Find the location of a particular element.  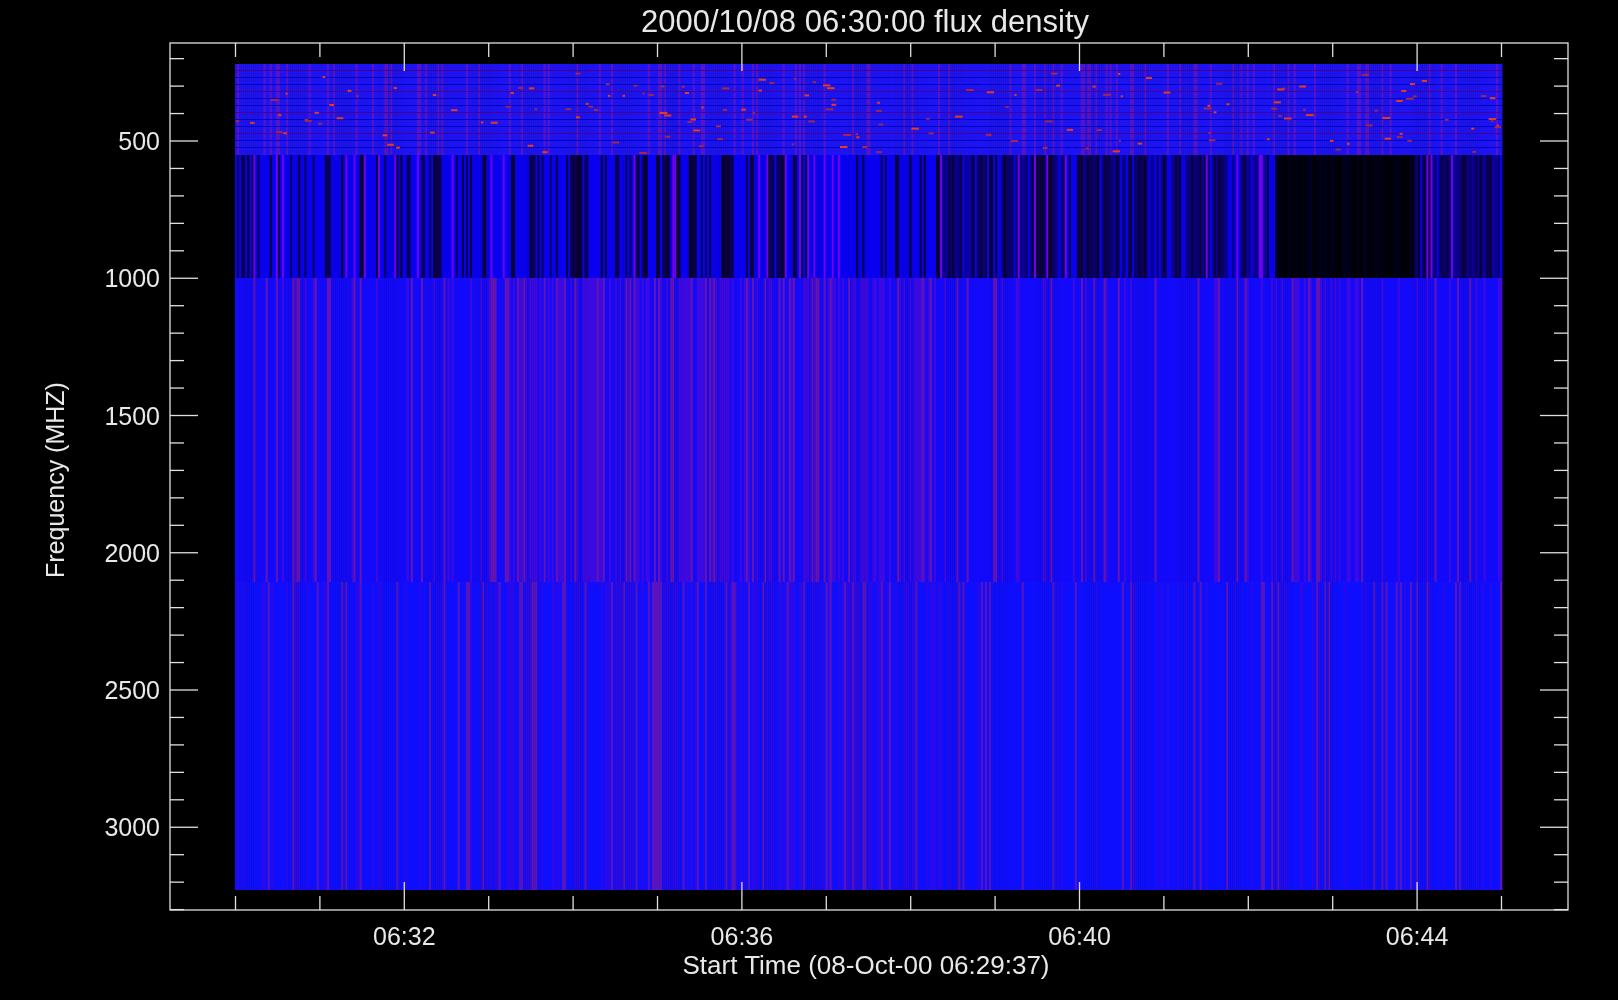

chart-title: 2000/10/08 06:30:00 flux density is located at coordinates (865, 21).